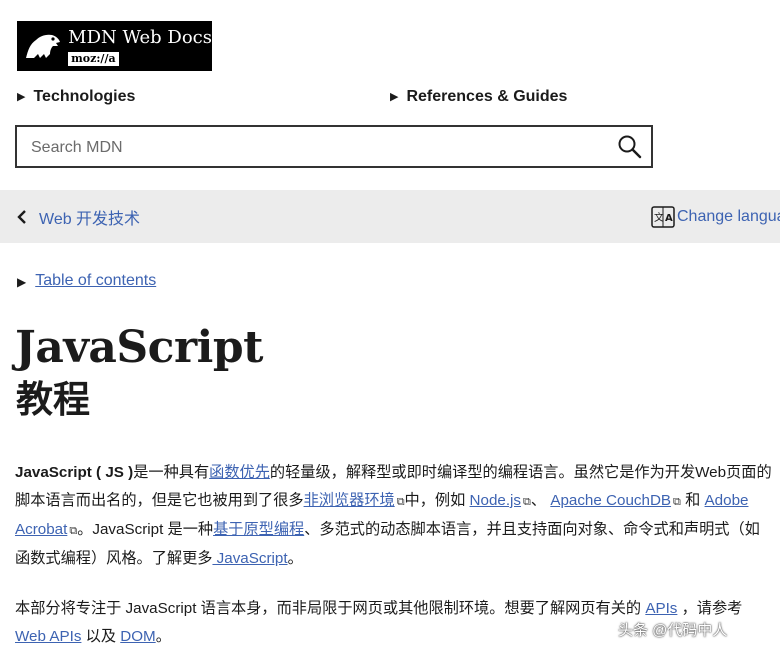  Describe the element at coordinates (669, 218) in the screenshot. I see `svg-text: A` at that location.